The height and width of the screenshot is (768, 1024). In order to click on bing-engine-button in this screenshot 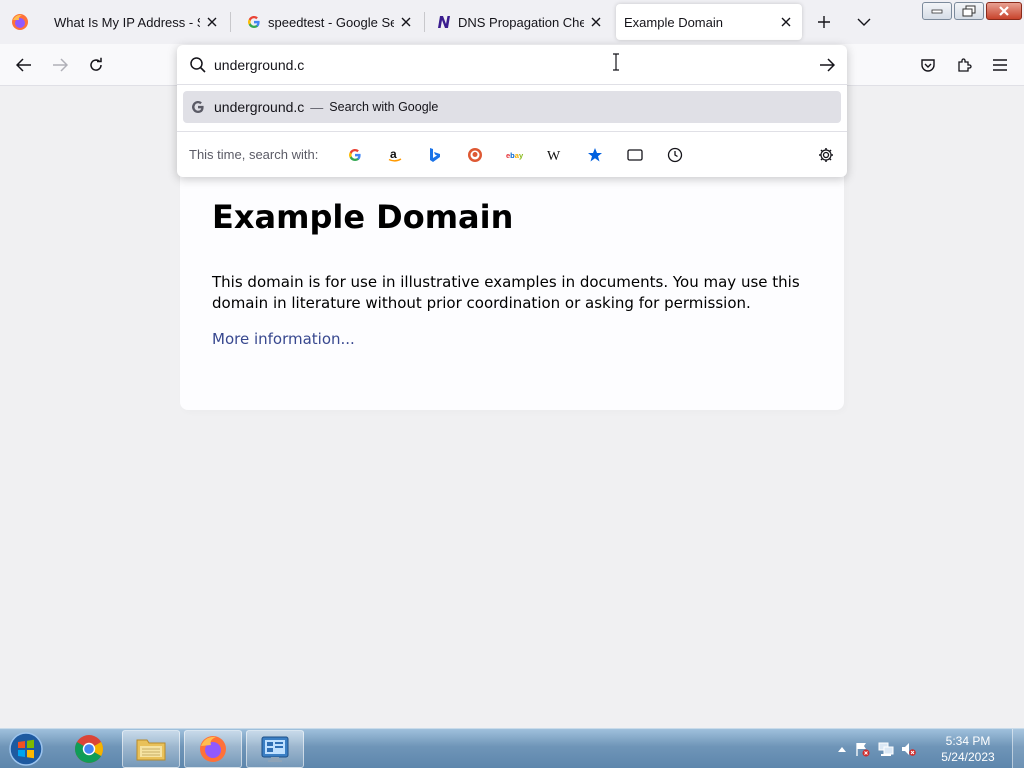, I will do `click(435, 155)`.